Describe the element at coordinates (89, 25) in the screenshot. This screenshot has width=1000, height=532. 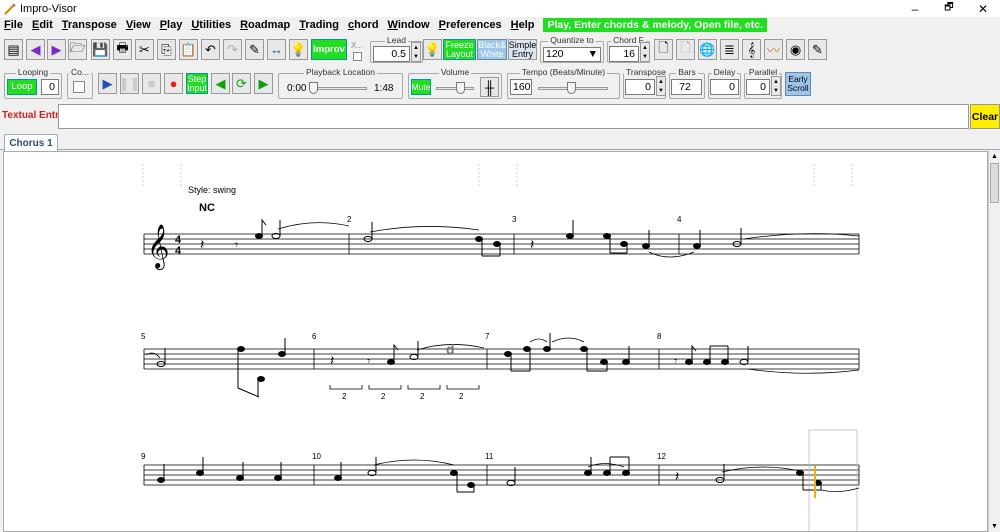
I see `menu-transpose: Transpose` at that location.